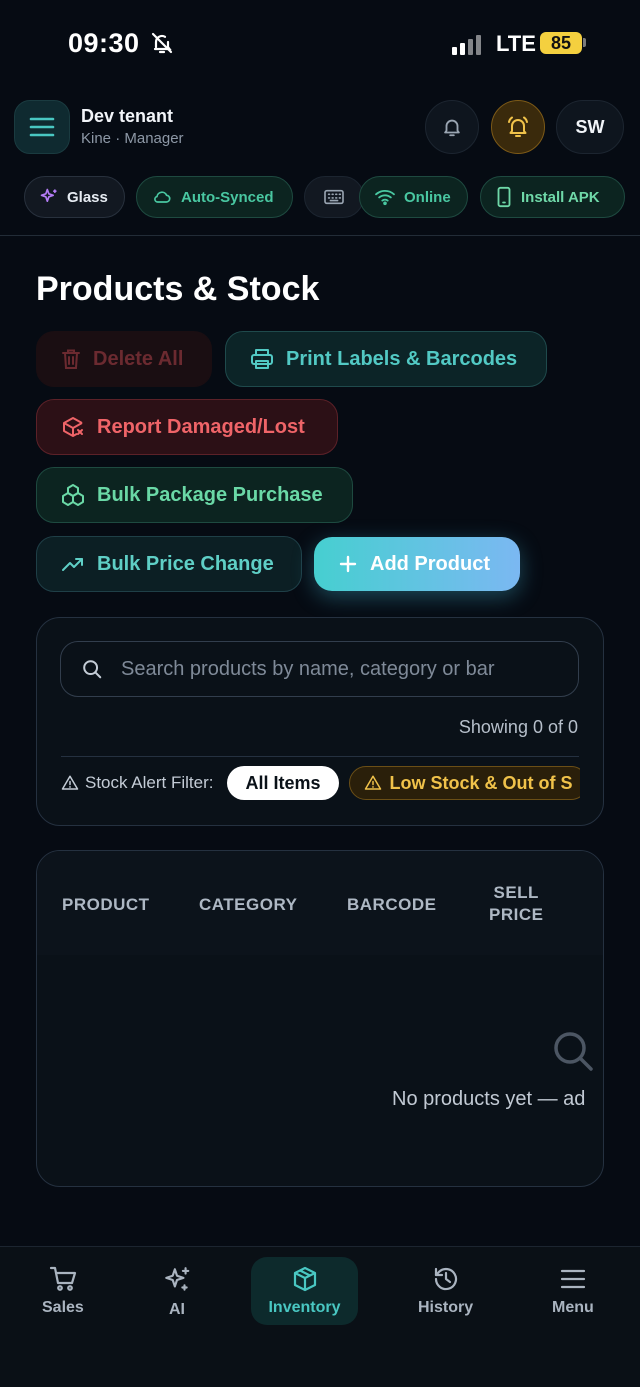 Image resolution: width=640 pixels, height=1387 pixels. Describe the element at coordinates (304, 1307) in the screenshot. I see `nav-label-inventory: Inventory` at that location.